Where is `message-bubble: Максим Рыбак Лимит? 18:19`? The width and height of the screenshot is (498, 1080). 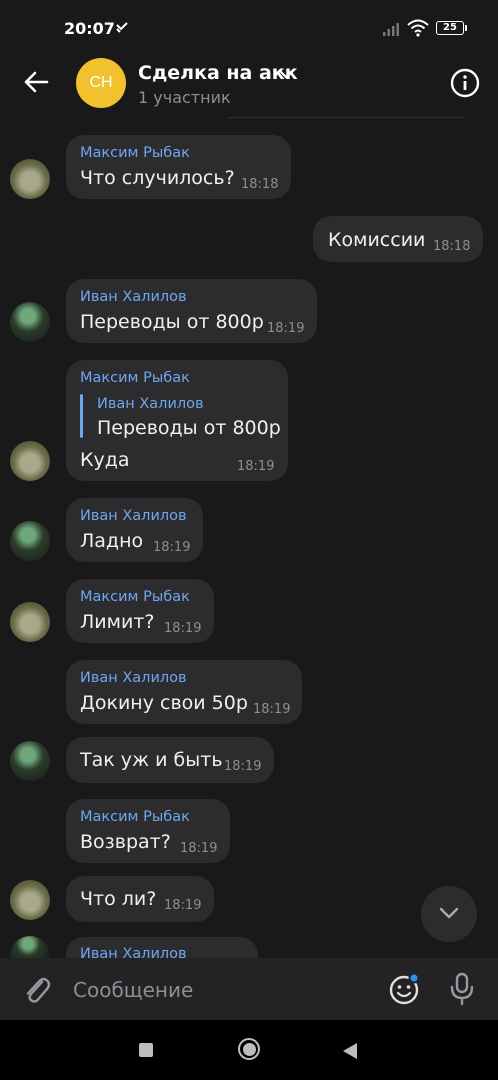
message-bubble: Максим Рыбак Лимит? 18:19 is located at coordinates (140, 611).